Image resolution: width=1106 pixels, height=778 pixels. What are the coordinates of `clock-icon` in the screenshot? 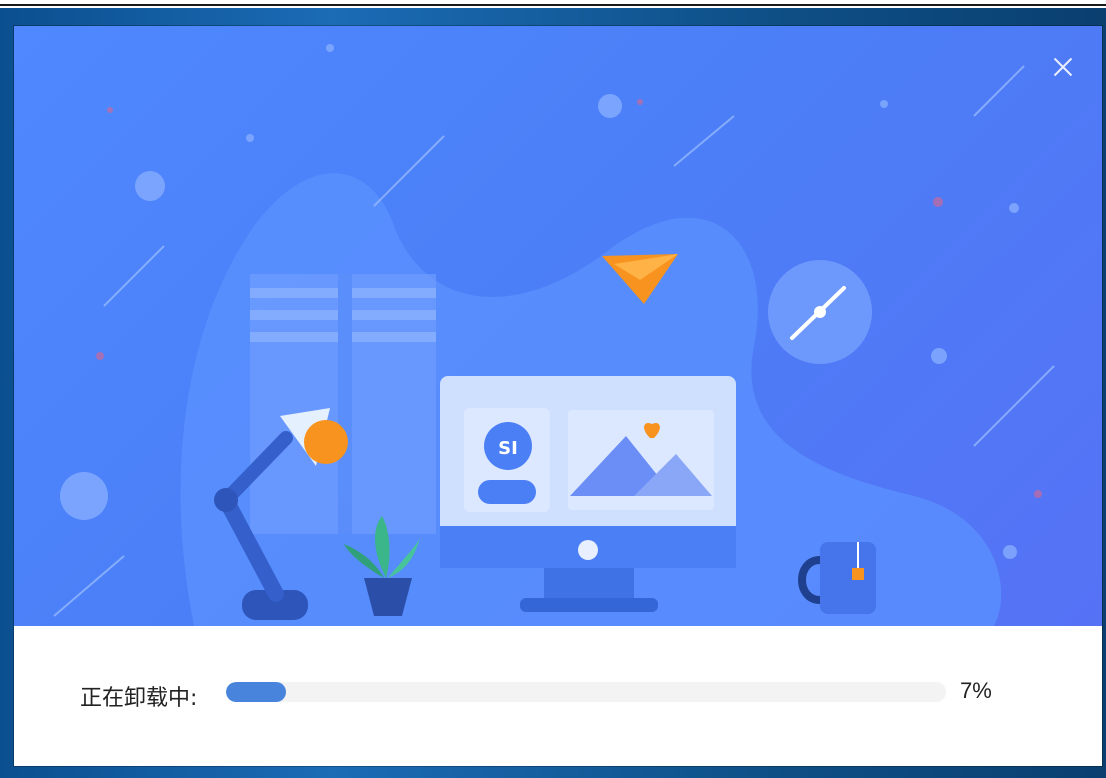 It's located at (820, 312).